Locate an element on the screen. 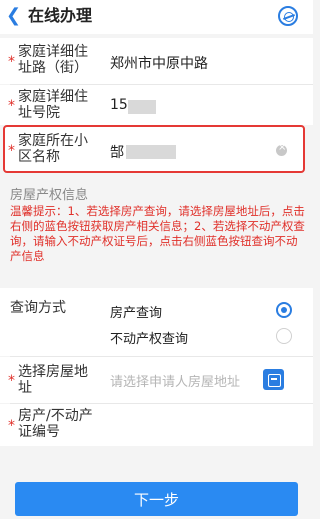 The height and width of the screenshot is (519, 320). house-value: 15 is located at coordinates (119, 105).